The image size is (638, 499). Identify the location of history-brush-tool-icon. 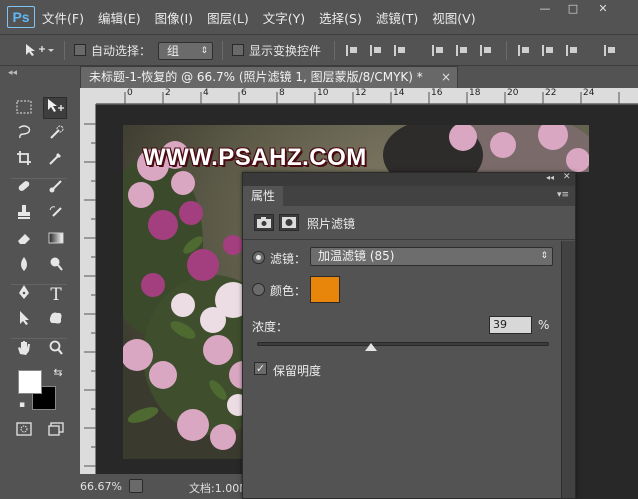
(56, 215).